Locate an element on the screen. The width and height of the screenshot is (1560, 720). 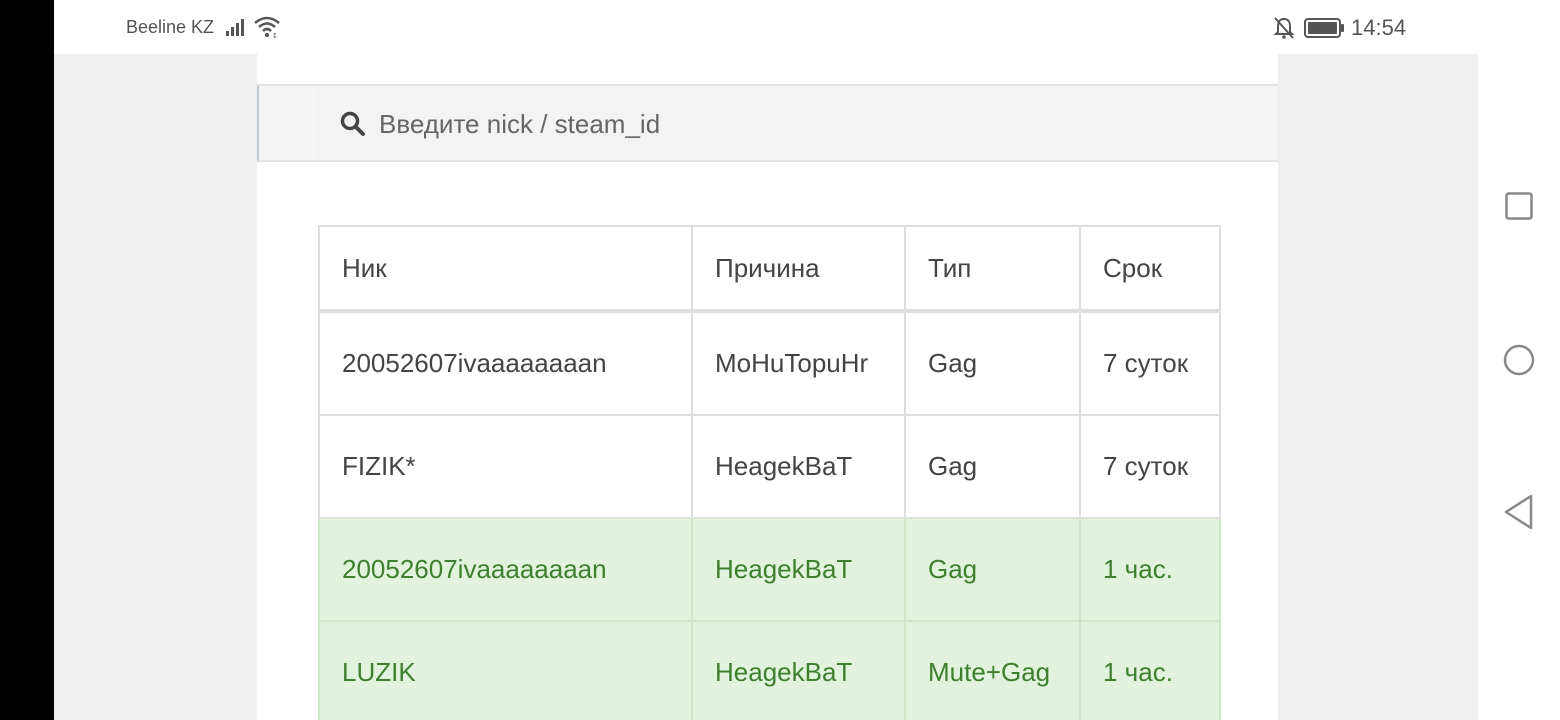
battery-icon is located at coordinates (1324, 28).